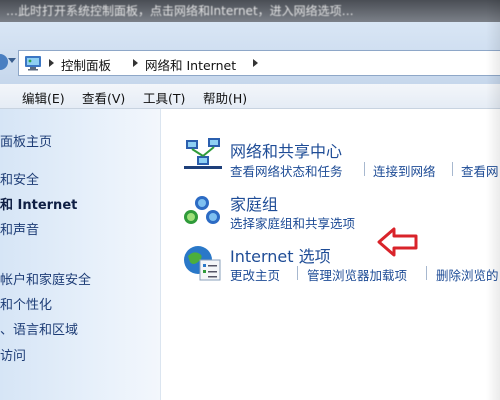 This screenshot has width=500, height=400. I want to click on change-homepage-link: 更改主页, so click(255, 274).